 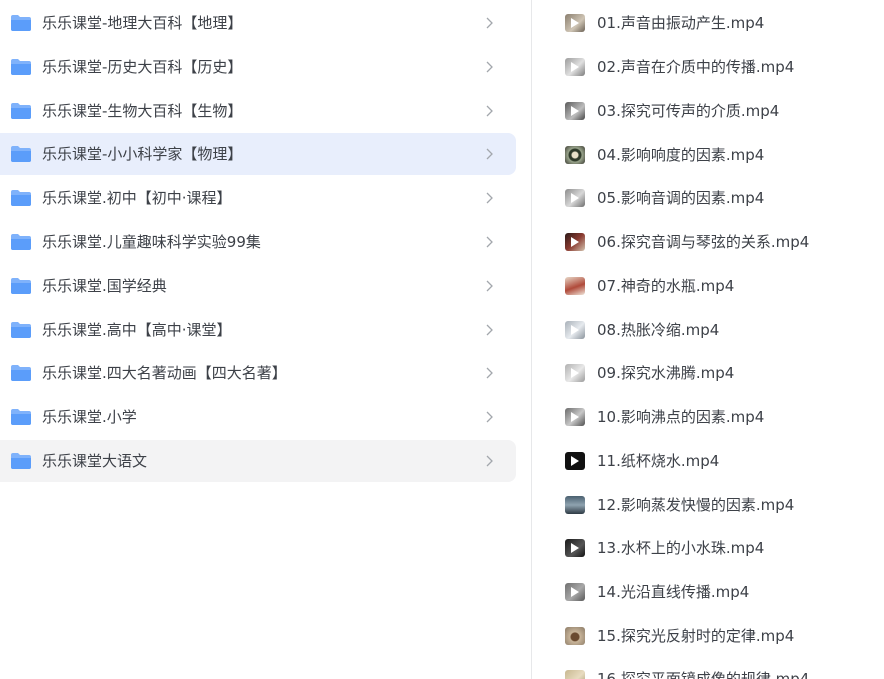 What do you see at coordinates (258, 23) in the screenshot?
I see `folder-item: 乐乐课堂-地理大百科【地理】` at bounding box center [258, 23].